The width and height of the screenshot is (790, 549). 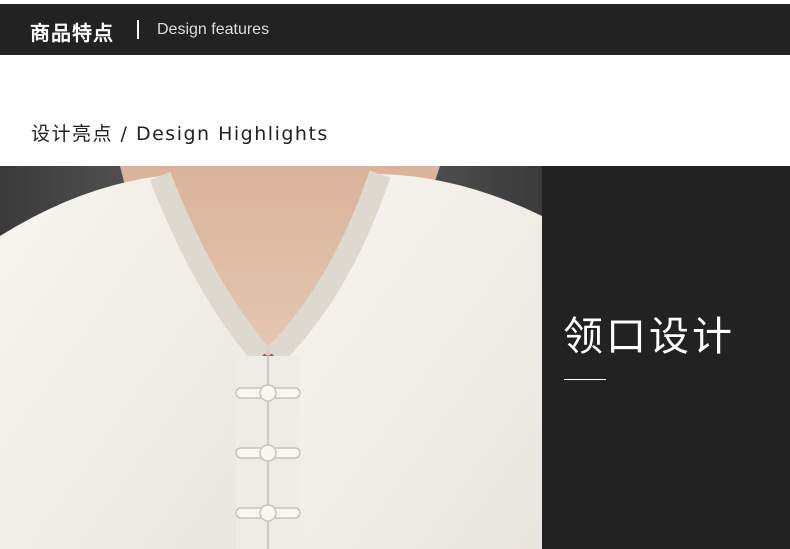 I want to click on section-title-cn: 商品特点, so click(x=72, y=33).